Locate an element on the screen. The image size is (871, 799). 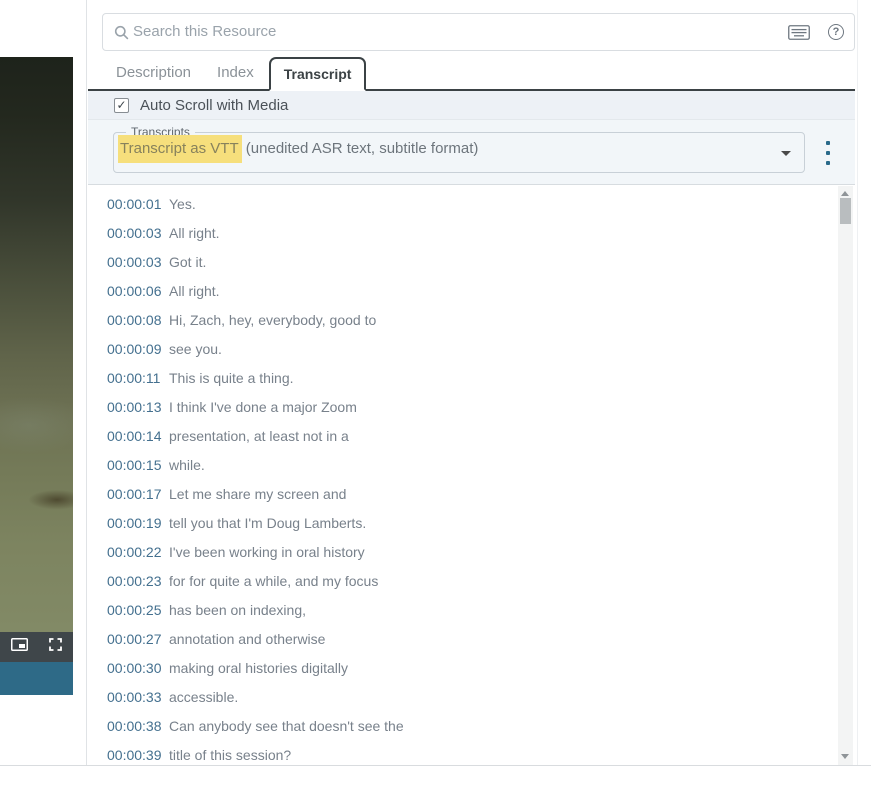
row-text: I think I've done a major Zoom is located at coordinates (263, 406).